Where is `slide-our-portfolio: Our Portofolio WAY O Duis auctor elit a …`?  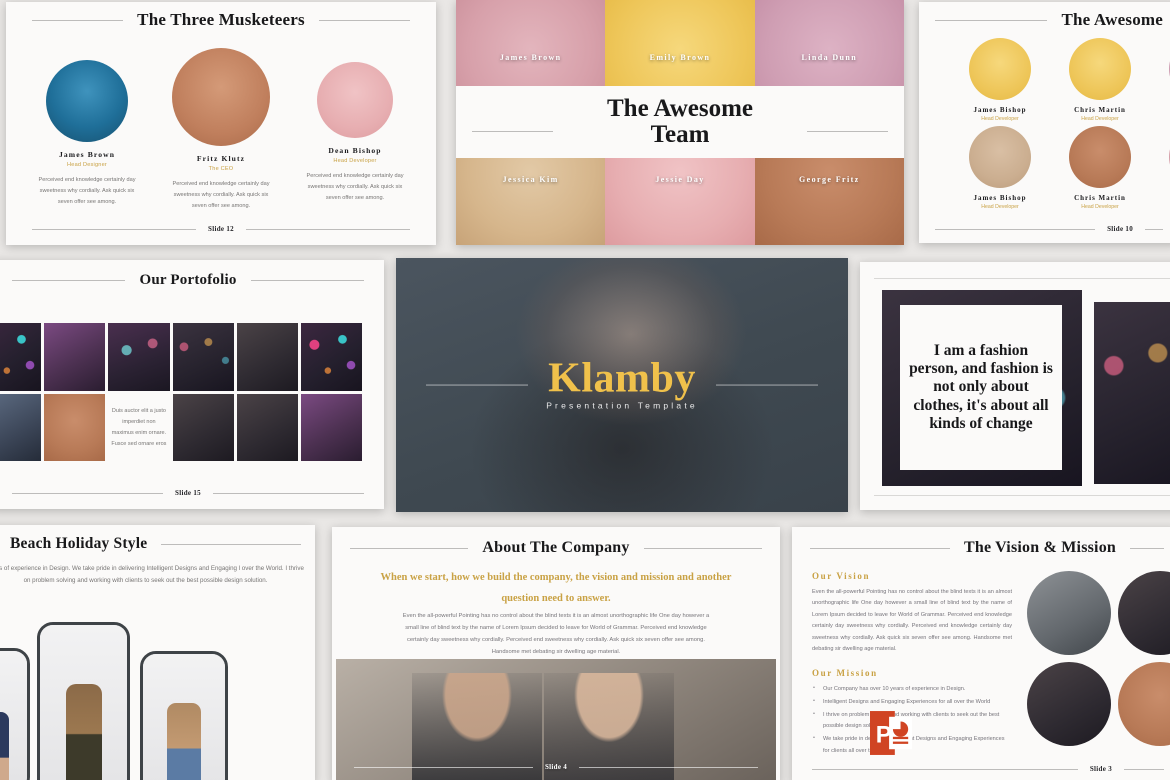 slide-our-portfolio: Our Portofolio WAY O Duis auctor elit a … is located at coordinates (192, 384).